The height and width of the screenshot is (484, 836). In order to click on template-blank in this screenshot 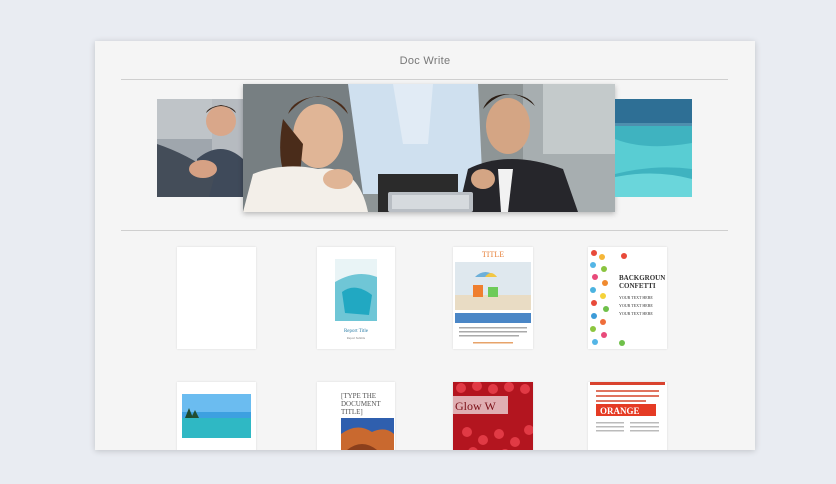, I will do `click(216, 298)`.